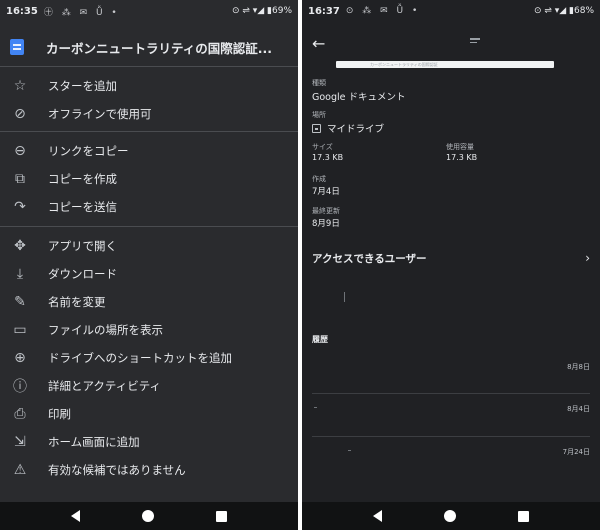 This screenshot has width=600, height=530. What do you see at coordinates (149, 11) in the screenshot?
I see `status-bar: 16:35 ㊉ ⁂ ✉ Ǚ • ⊙ ⇌ ▾◢ ▮69%` at bounding box center [149, 11].